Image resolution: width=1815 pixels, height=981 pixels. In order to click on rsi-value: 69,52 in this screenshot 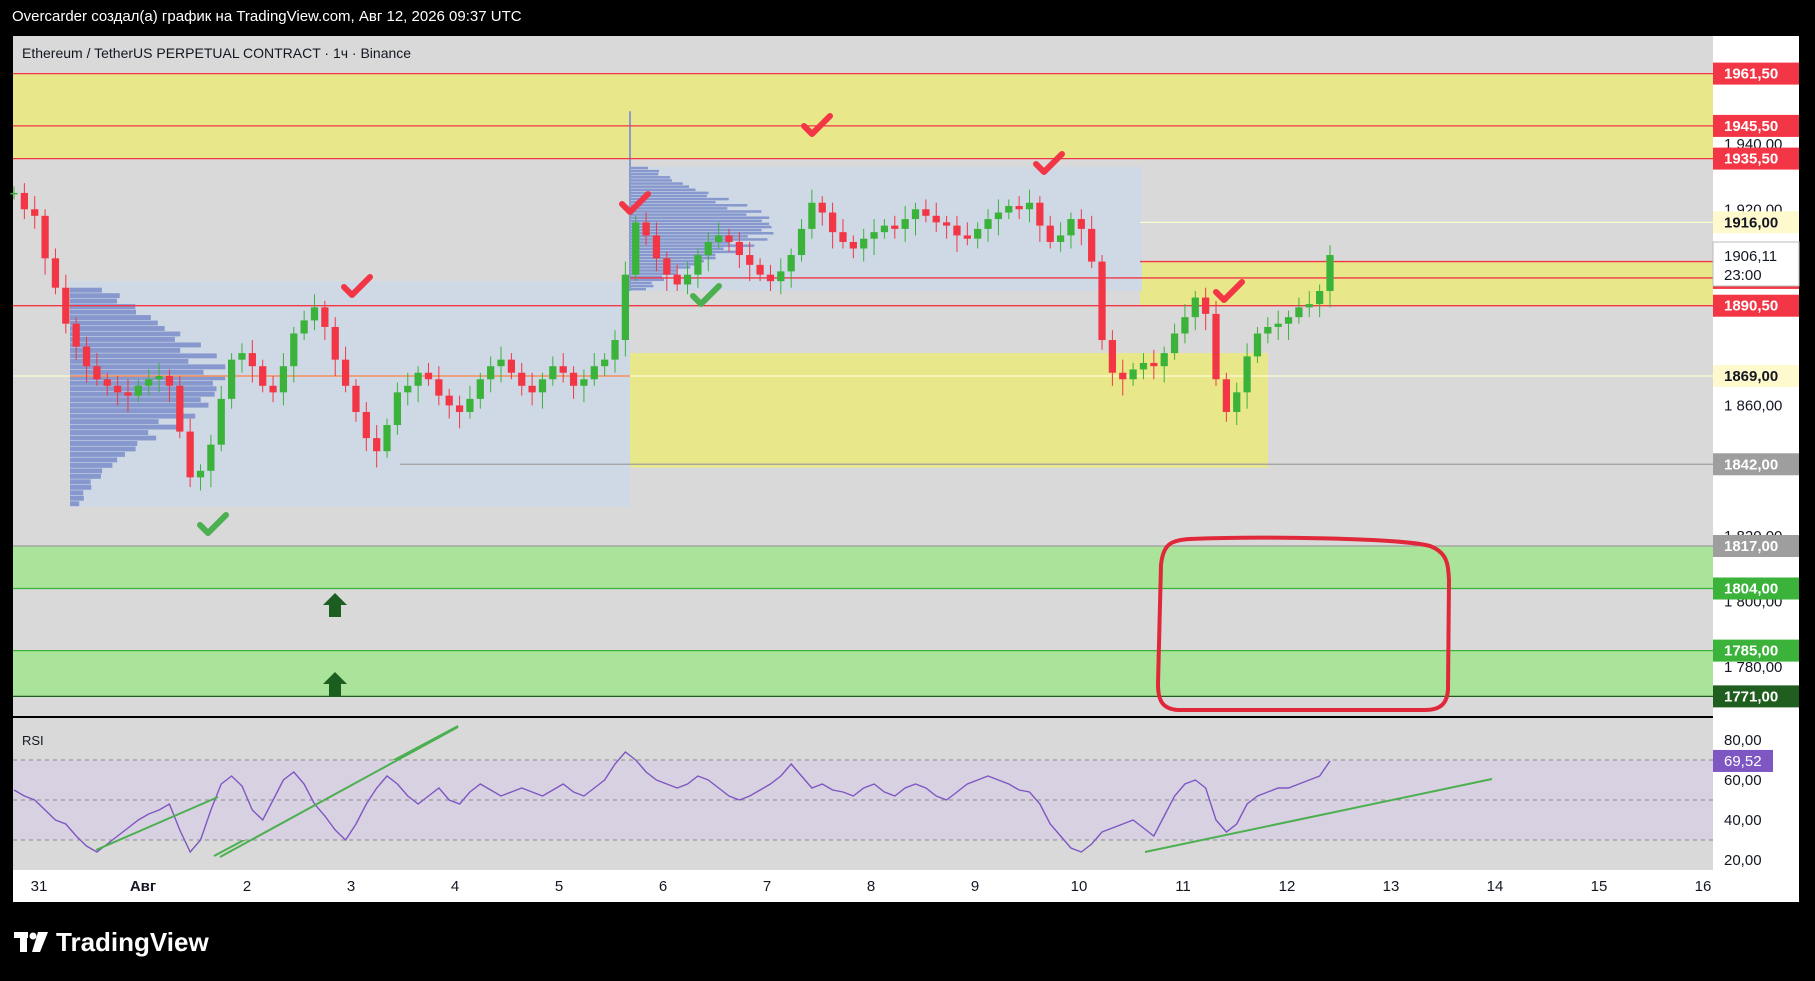, I will do `click(1743, 761)`.